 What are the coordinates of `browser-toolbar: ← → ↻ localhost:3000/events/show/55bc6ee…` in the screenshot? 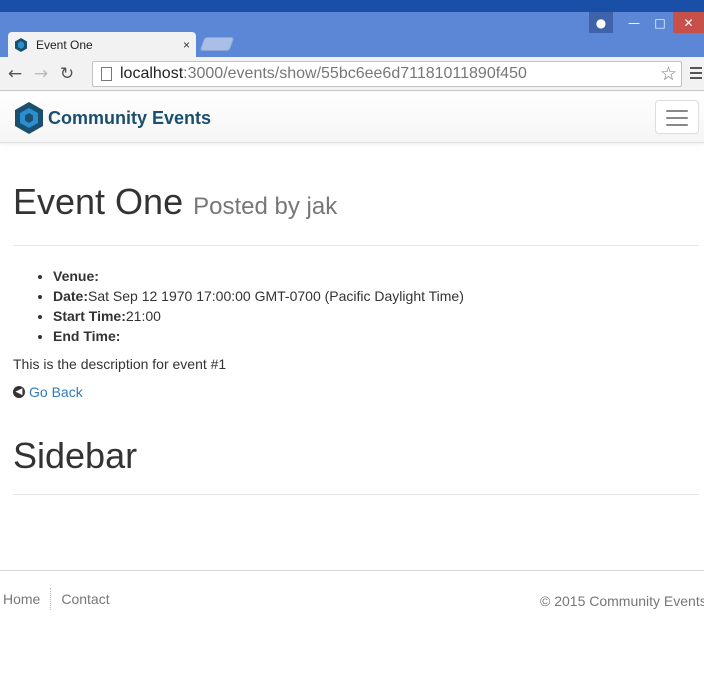 It's located at (352, 74).